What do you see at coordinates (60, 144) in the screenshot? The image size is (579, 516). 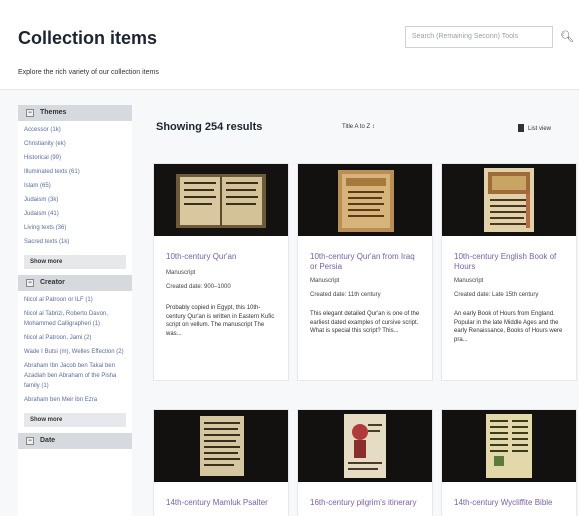 I see `facet-item-count: (ek)` at bounding box center [60, 144].